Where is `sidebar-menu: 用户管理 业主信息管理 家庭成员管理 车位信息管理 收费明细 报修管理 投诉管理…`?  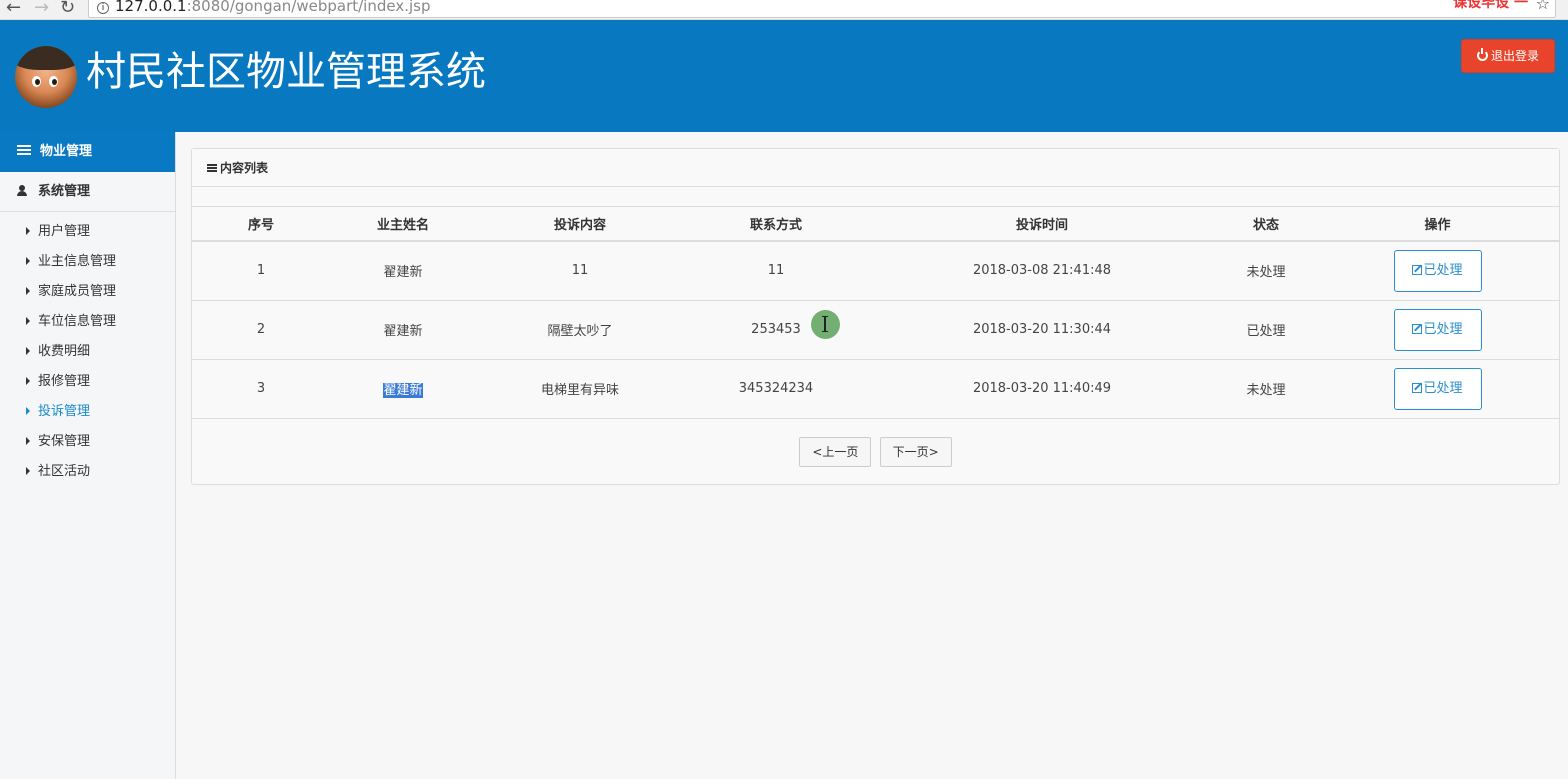
sidebar-menu: 用户管理 业主信息管理 家庭成员管理 车位信息管理 收费明细 报修管理 投诉管理… is located at coordinates (87, 352).